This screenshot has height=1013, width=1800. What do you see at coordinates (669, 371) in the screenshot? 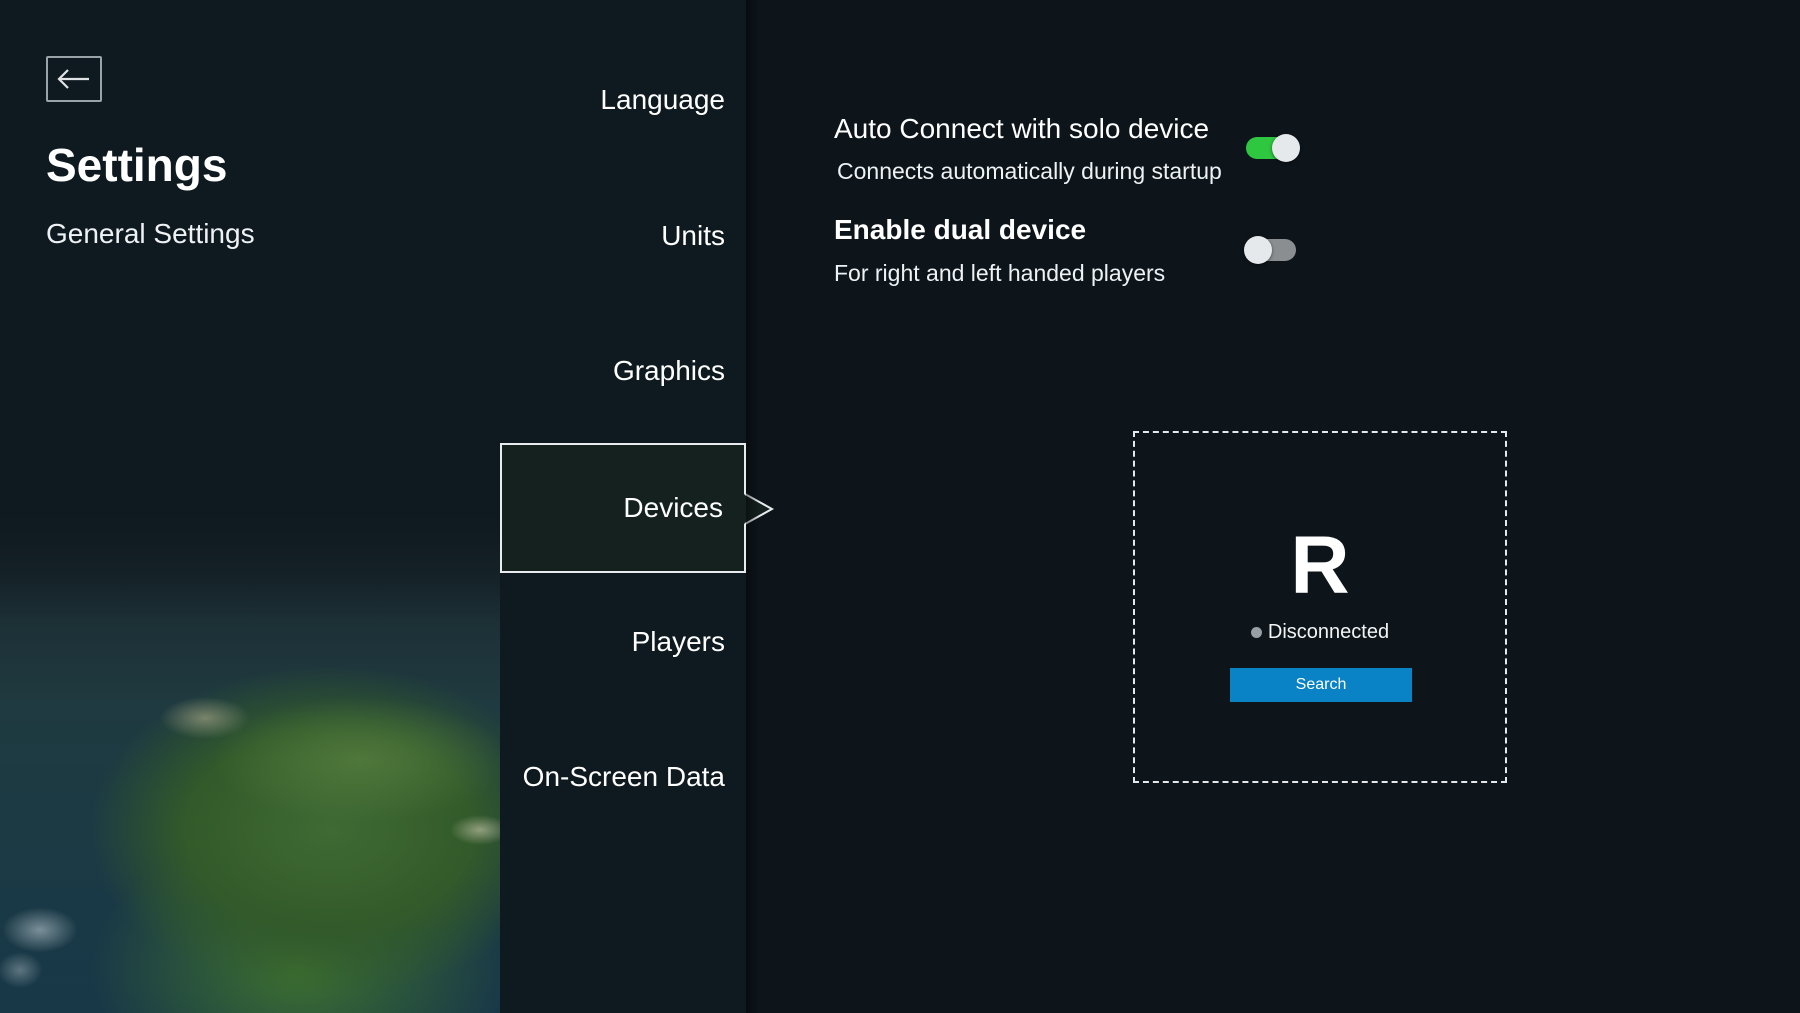
I see `nav-item-graphics: Graphics` at bounding box center [669, 371].